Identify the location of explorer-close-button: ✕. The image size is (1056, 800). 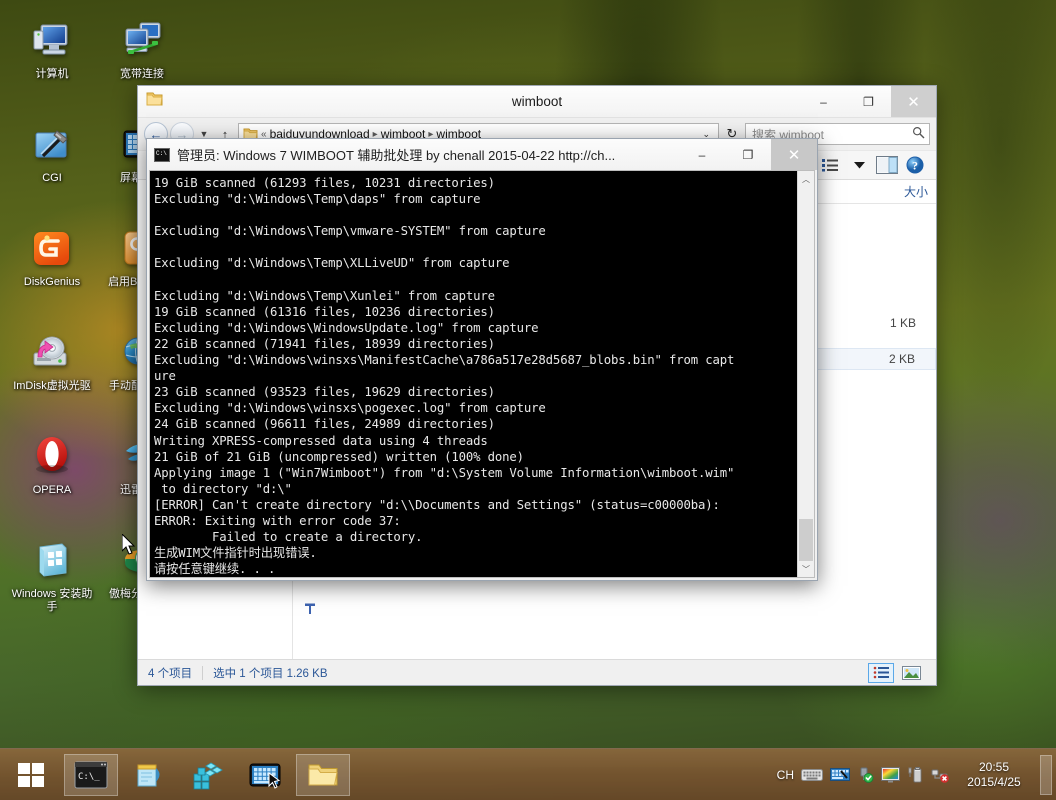
(913, 101).